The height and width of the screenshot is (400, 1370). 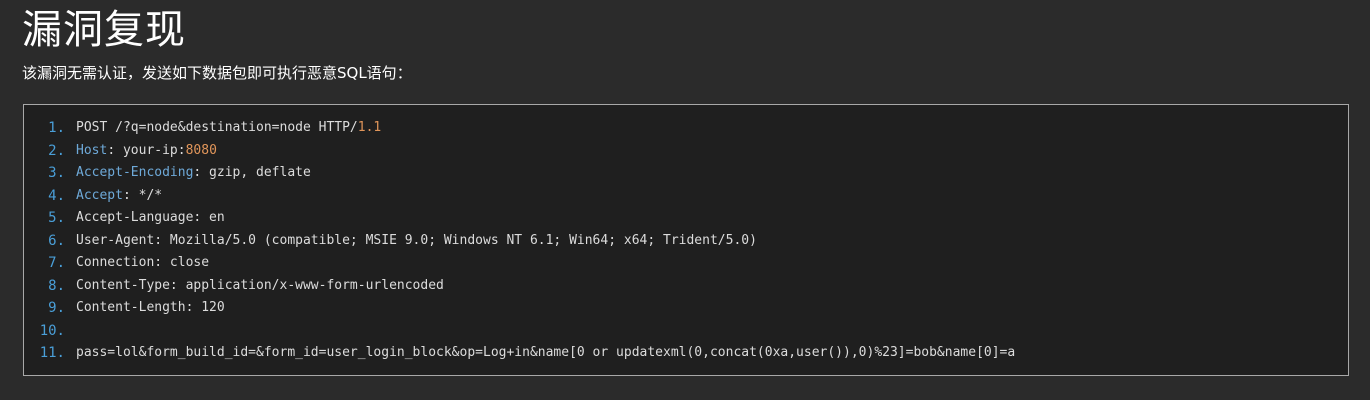 I want to click on code-line: 5. Accept-Language: en, so click(x=519, y=218).